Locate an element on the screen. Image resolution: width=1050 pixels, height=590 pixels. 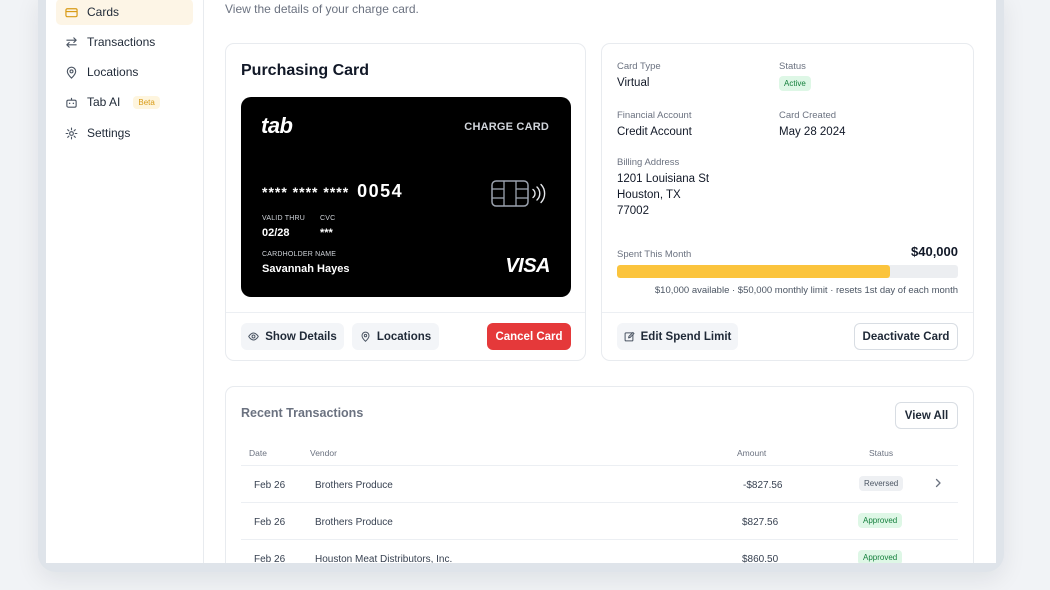
edit-spend-limit-label: Edit Spend Limit is located at coordinates (686, 336).